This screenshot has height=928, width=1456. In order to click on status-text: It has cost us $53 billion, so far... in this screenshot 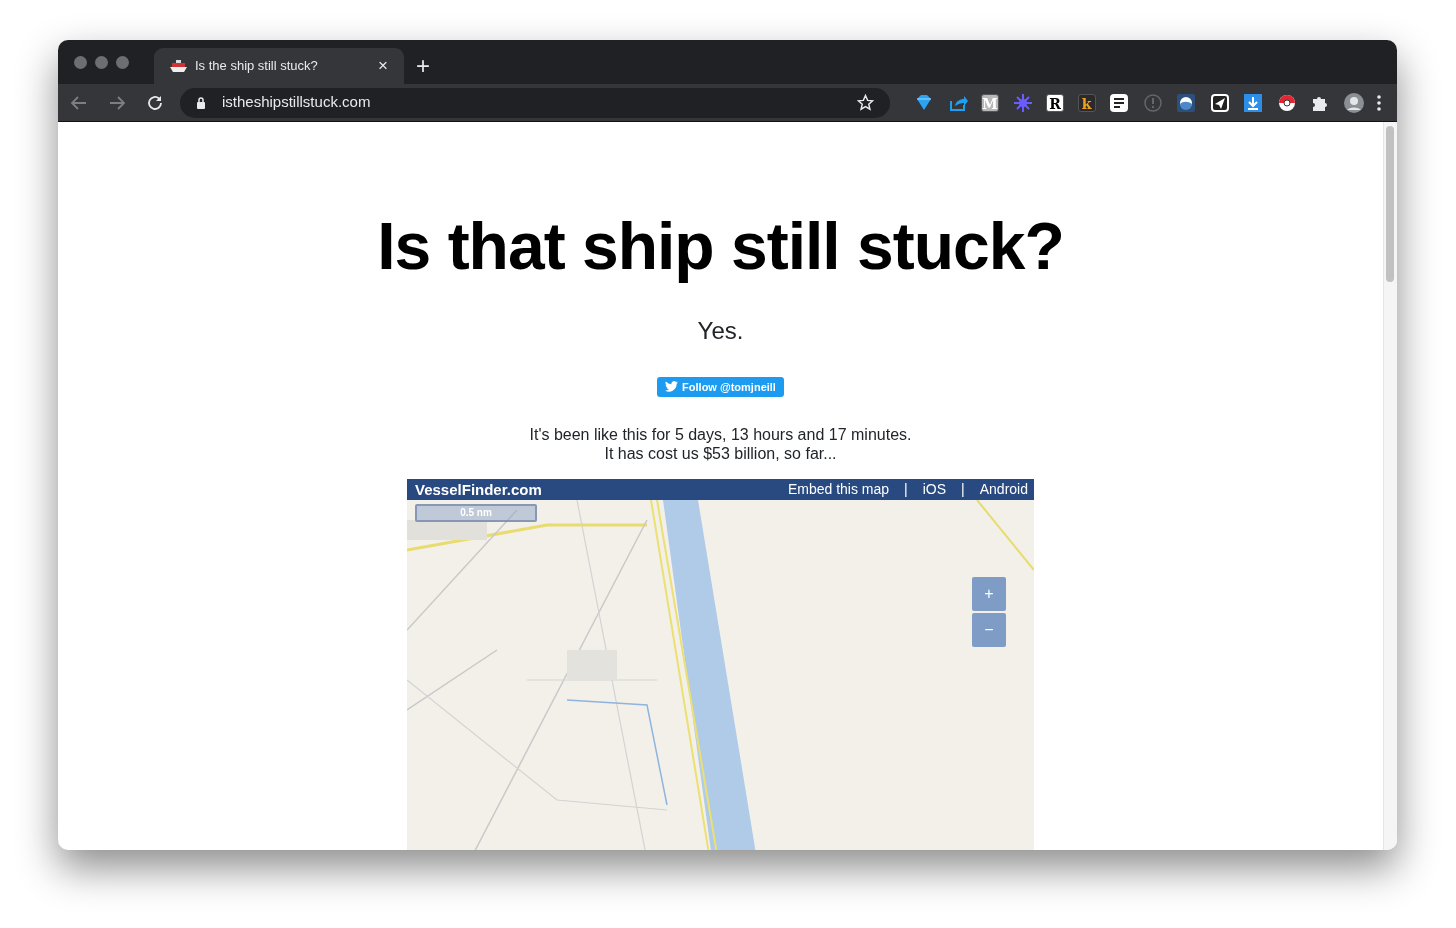, I will do `click(720, 453)`.